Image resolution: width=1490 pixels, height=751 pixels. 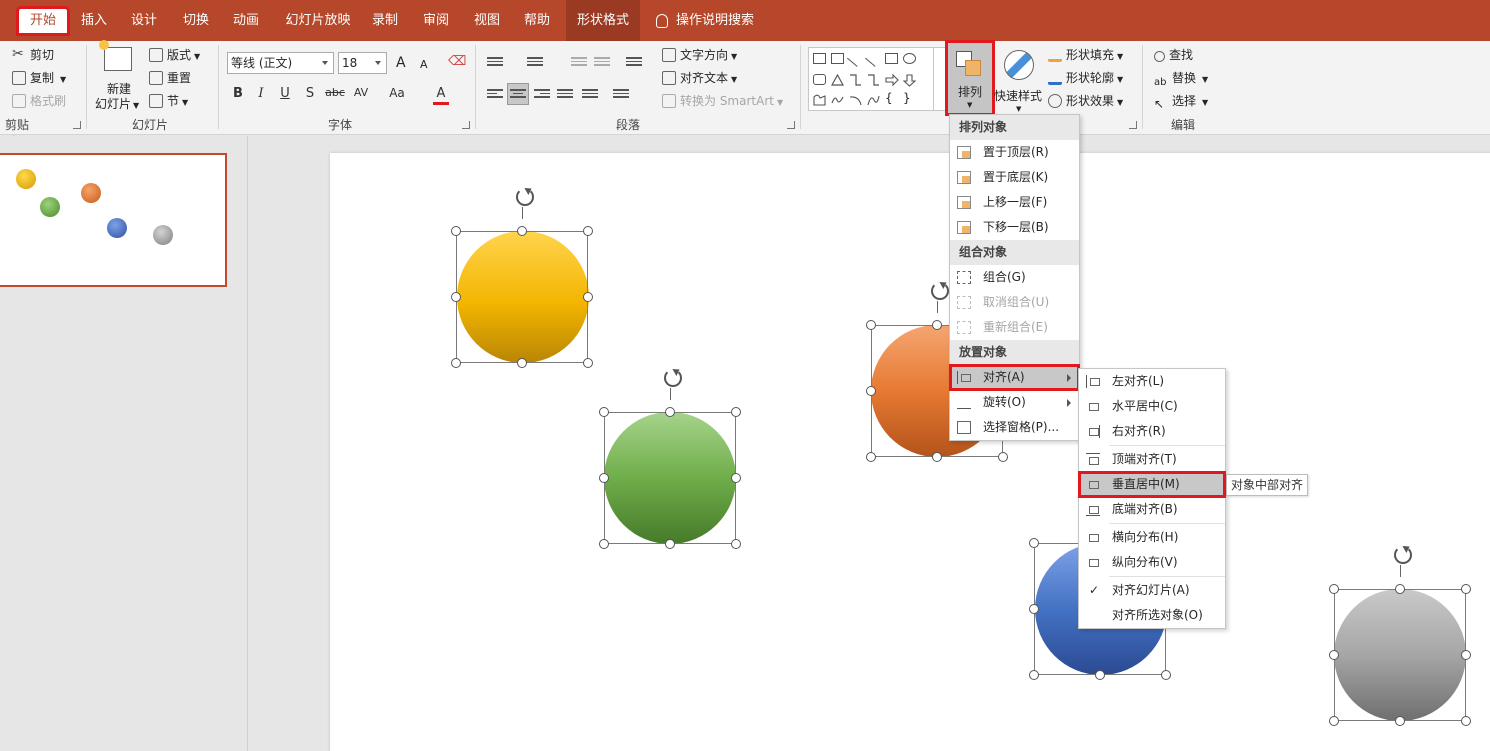 I want to click on quick-styles-button: 快速样式 ▼, so click(x=1018, y=81).